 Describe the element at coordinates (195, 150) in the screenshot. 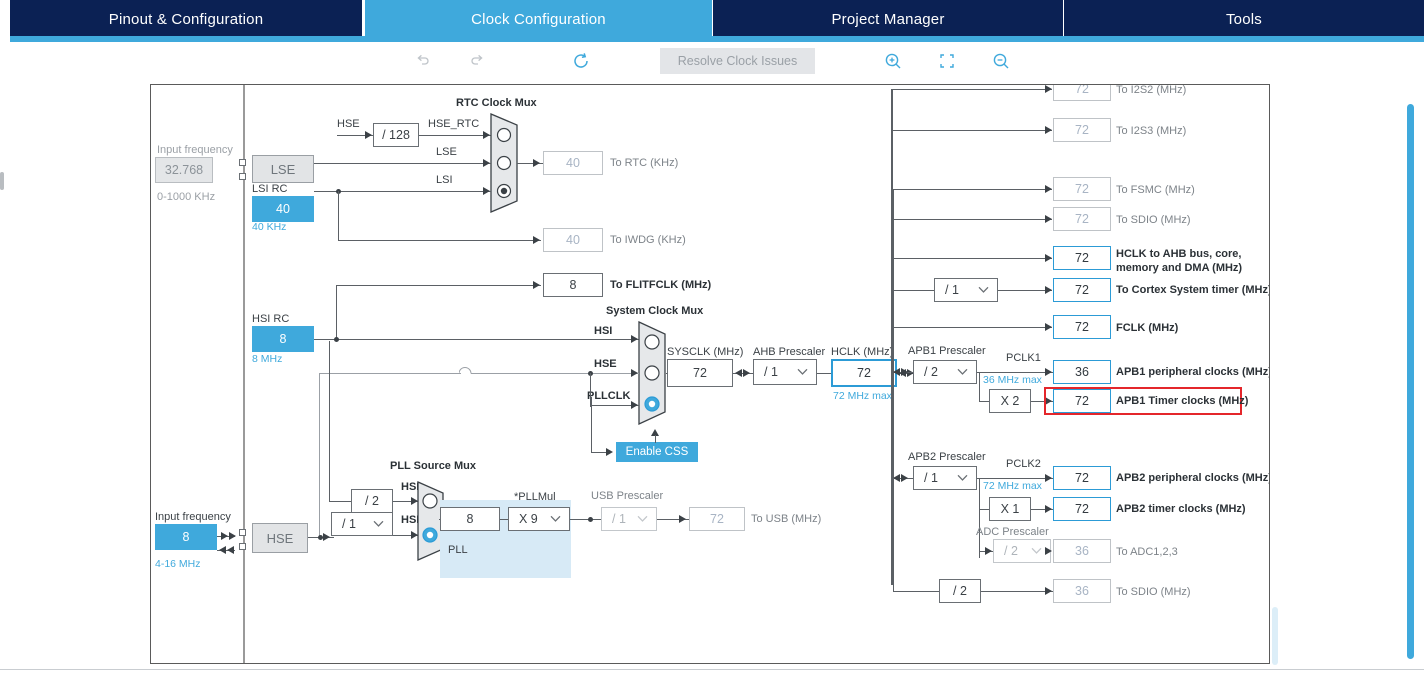

I see `lse-input-frequency-label: Input frequency` at that location.